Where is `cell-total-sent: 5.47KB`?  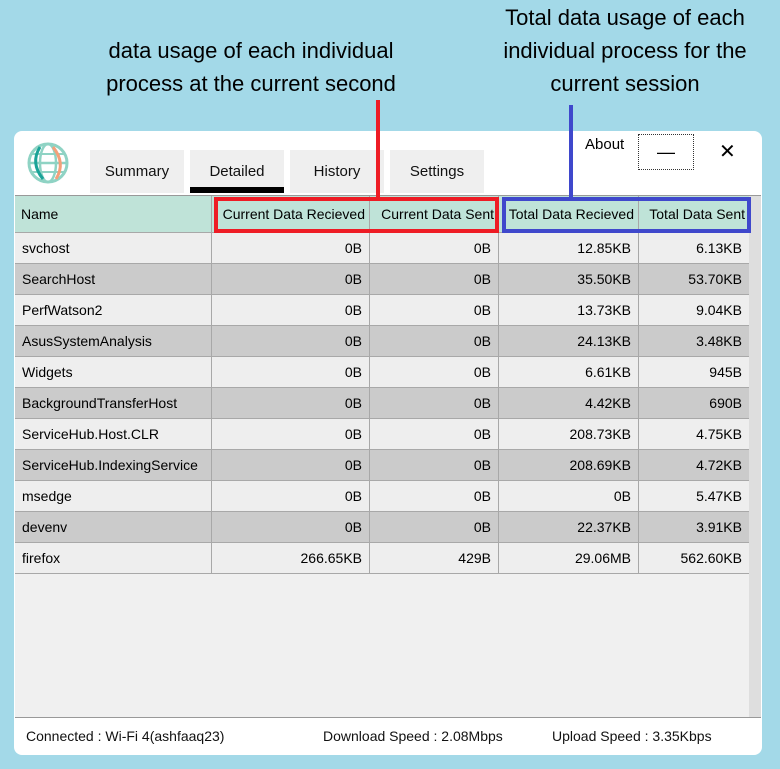 cell-total-sent: 5.47KB is located at coordinates (694, 496).